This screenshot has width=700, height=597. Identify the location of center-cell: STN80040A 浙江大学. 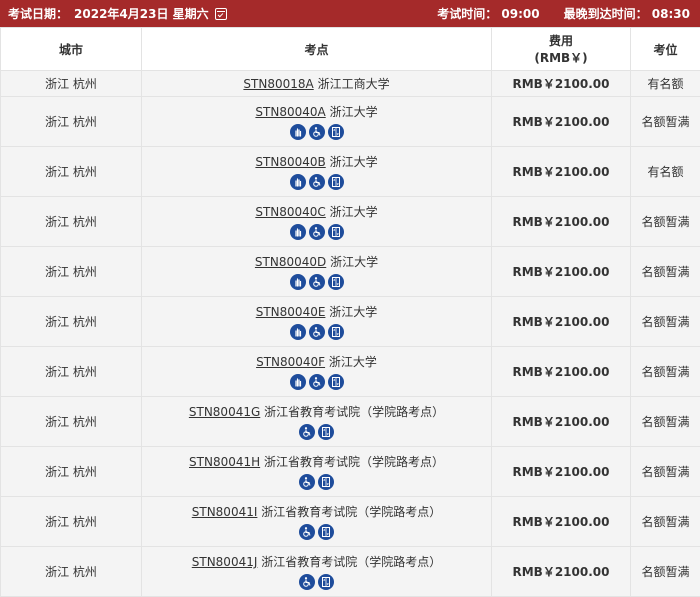
(316, 121).